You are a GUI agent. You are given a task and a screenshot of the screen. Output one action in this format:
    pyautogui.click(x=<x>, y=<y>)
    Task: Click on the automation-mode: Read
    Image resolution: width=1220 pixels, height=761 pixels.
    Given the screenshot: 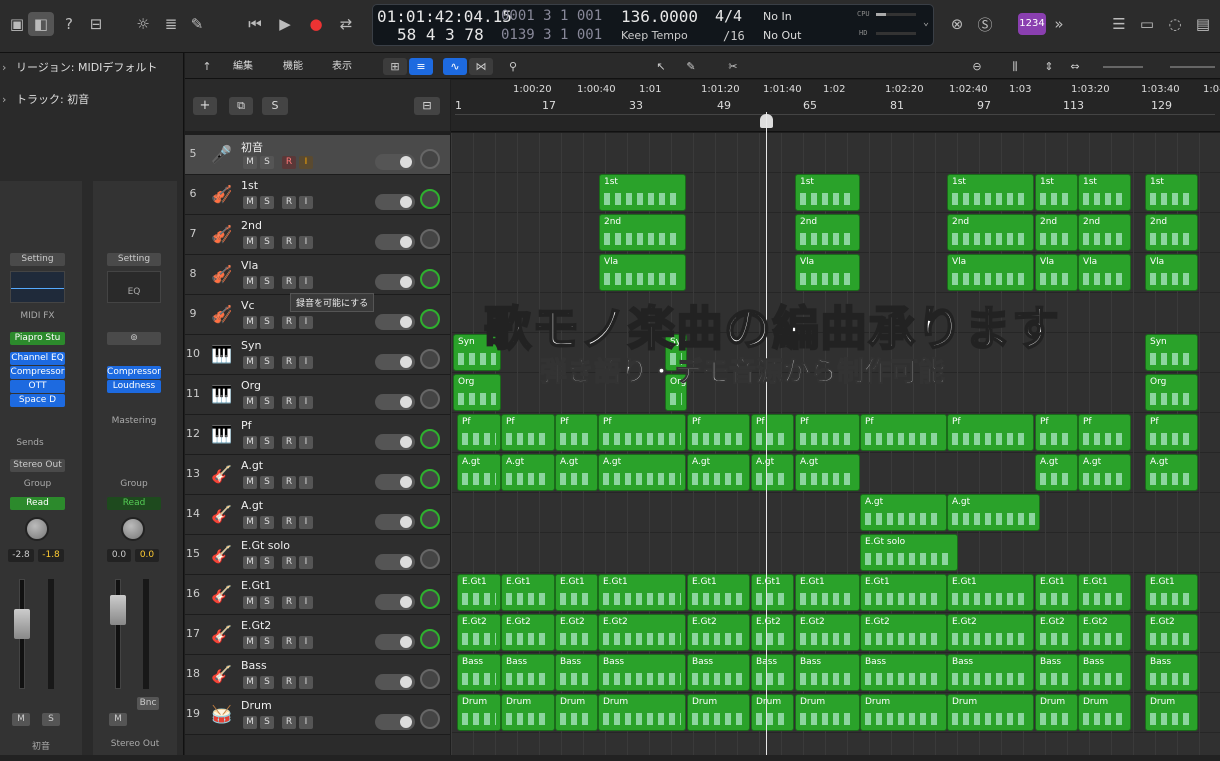 What is the action you would take?
    pyautogui.click(x=134, y=503)
    